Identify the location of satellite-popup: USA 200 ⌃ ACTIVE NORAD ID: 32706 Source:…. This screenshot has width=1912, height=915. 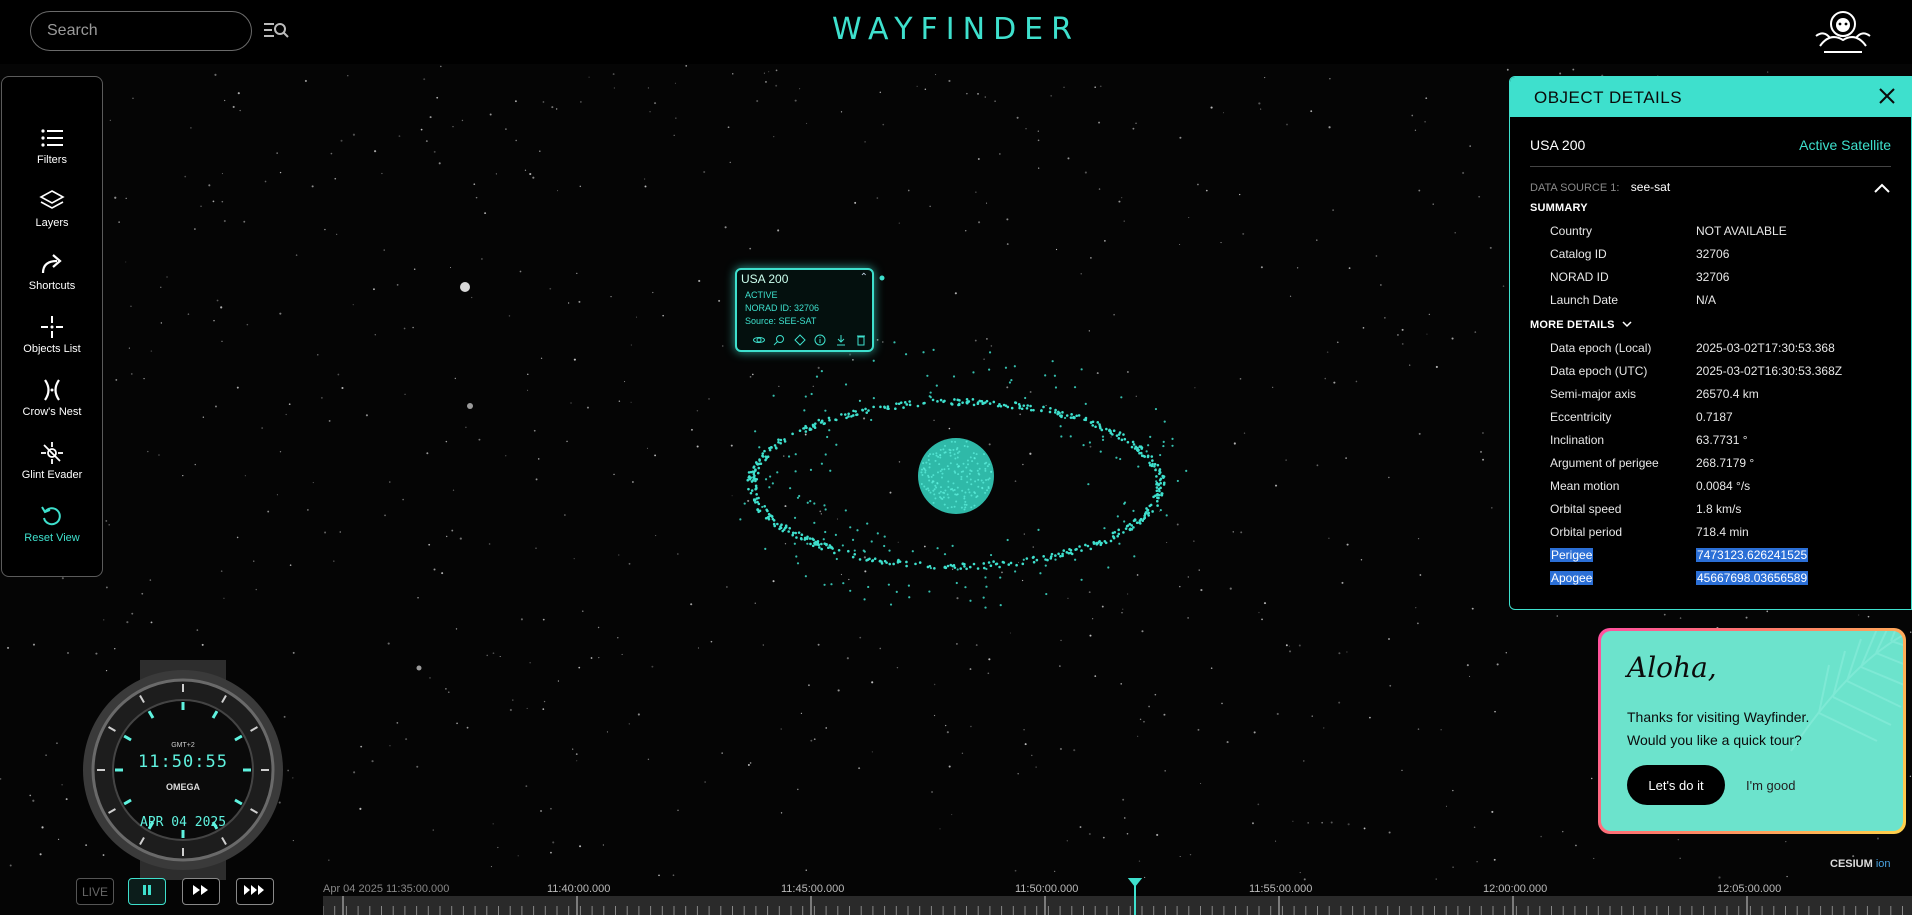
(804, 310).